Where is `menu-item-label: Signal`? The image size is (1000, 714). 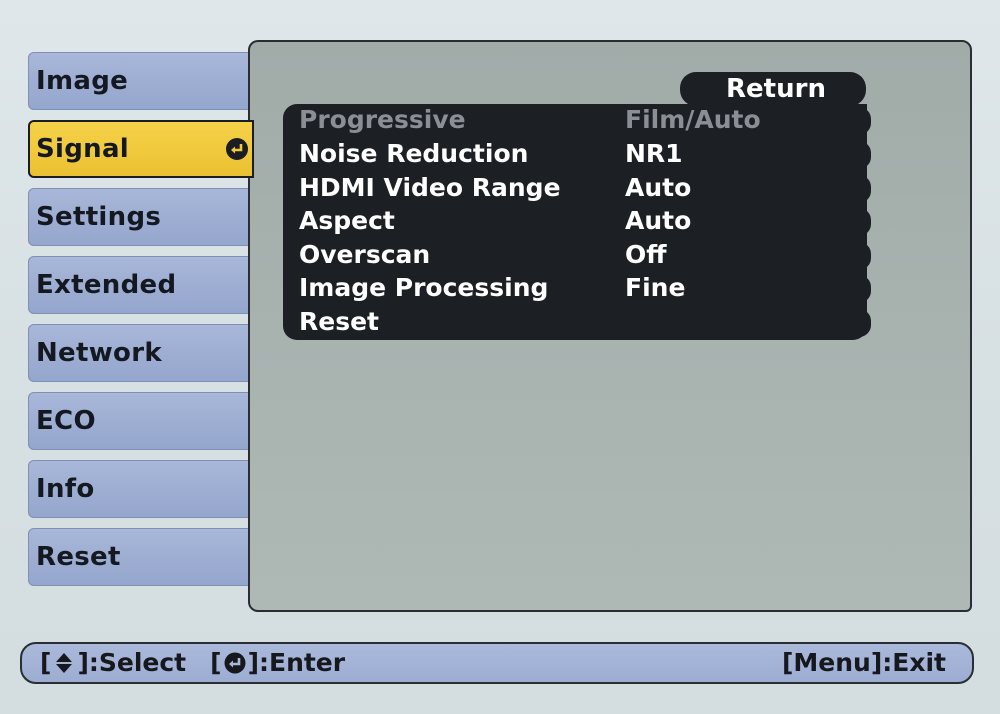 menu-item-label: Signal is located at coordinates (83, 149).